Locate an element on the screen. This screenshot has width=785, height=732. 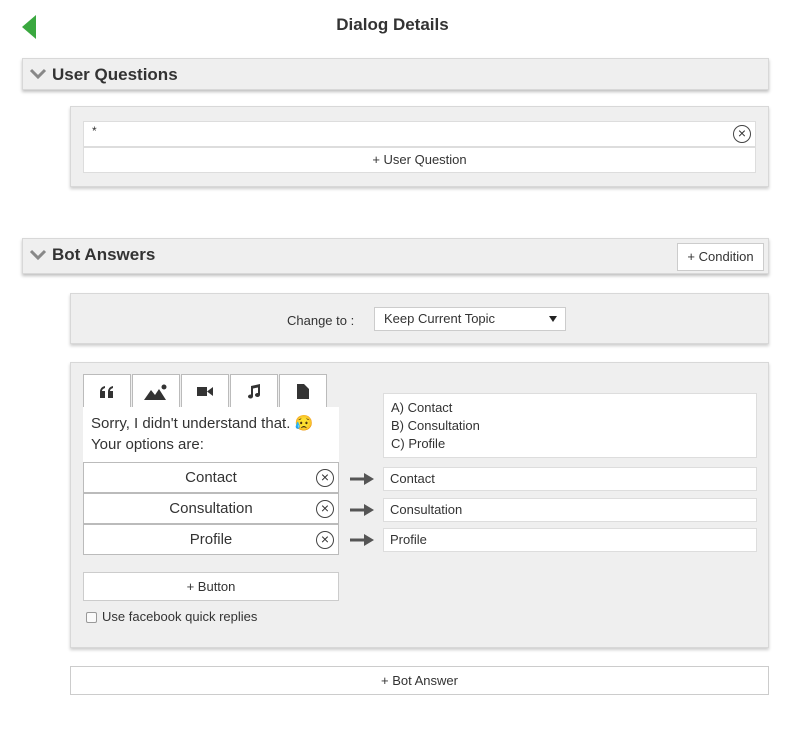
page-title: Dialog Details is located at coordinates (392, 24).